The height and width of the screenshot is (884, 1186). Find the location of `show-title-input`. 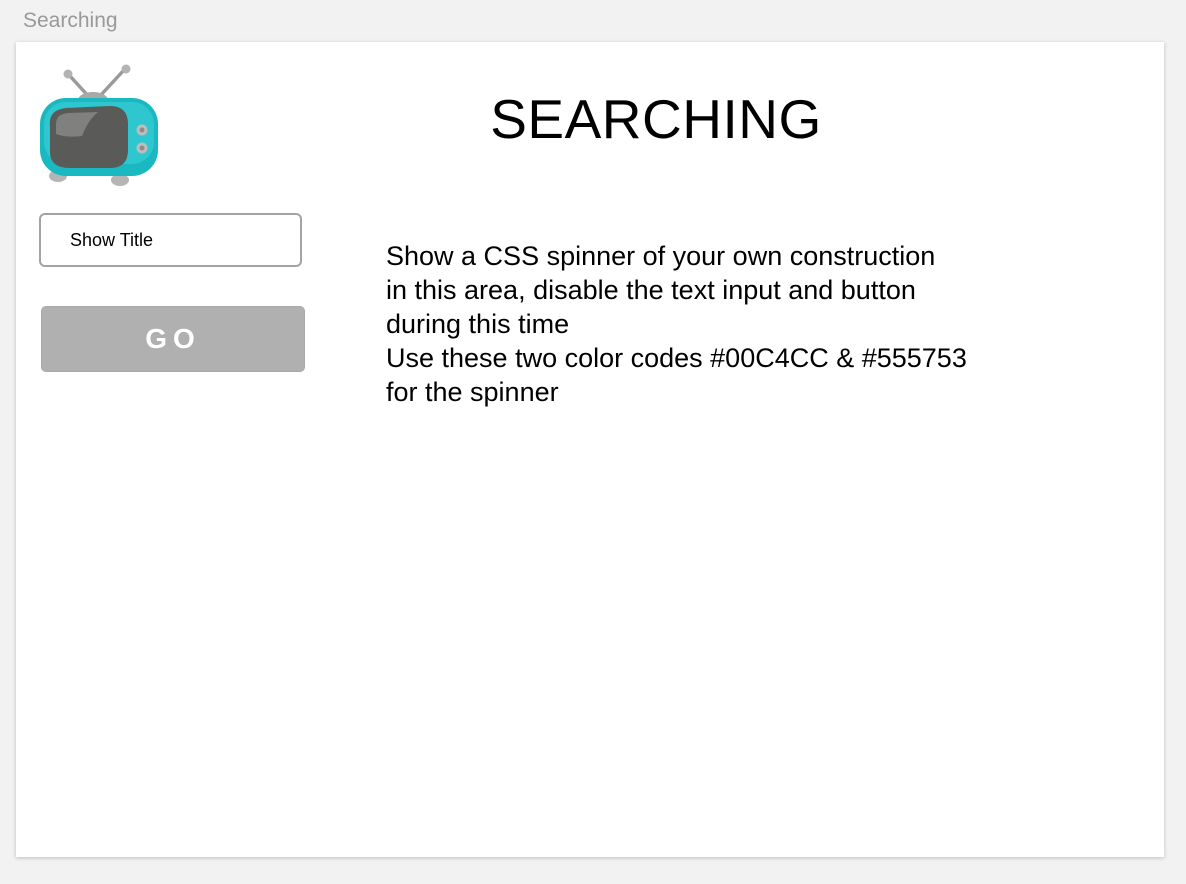

show-title-input is located at coordinates (170, 240).